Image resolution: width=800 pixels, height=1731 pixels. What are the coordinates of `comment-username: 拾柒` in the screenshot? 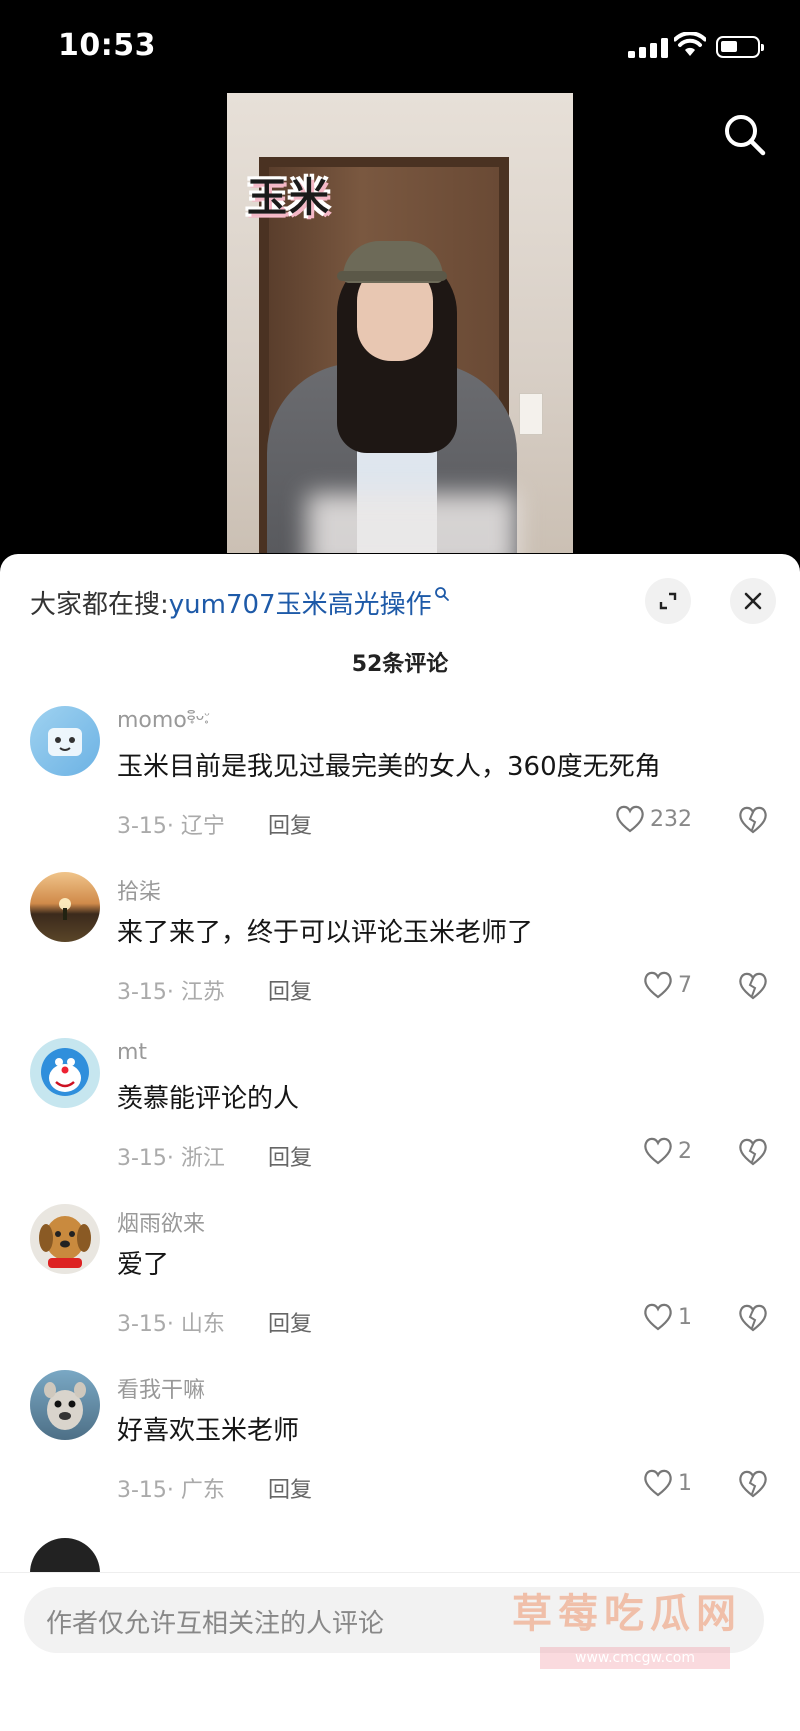 It's located at (139, 890).